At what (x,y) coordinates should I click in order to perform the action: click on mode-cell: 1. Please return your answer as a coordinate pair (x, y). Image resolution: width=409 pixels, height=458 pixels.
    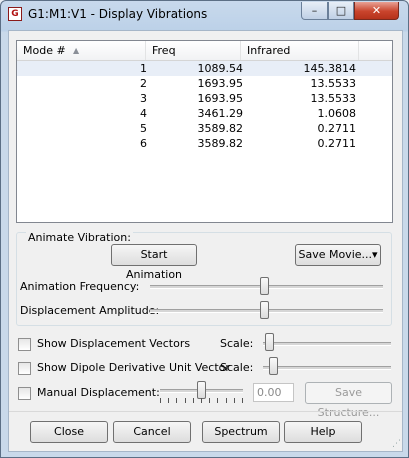
    Looking at the image, I should click on (143, 68).